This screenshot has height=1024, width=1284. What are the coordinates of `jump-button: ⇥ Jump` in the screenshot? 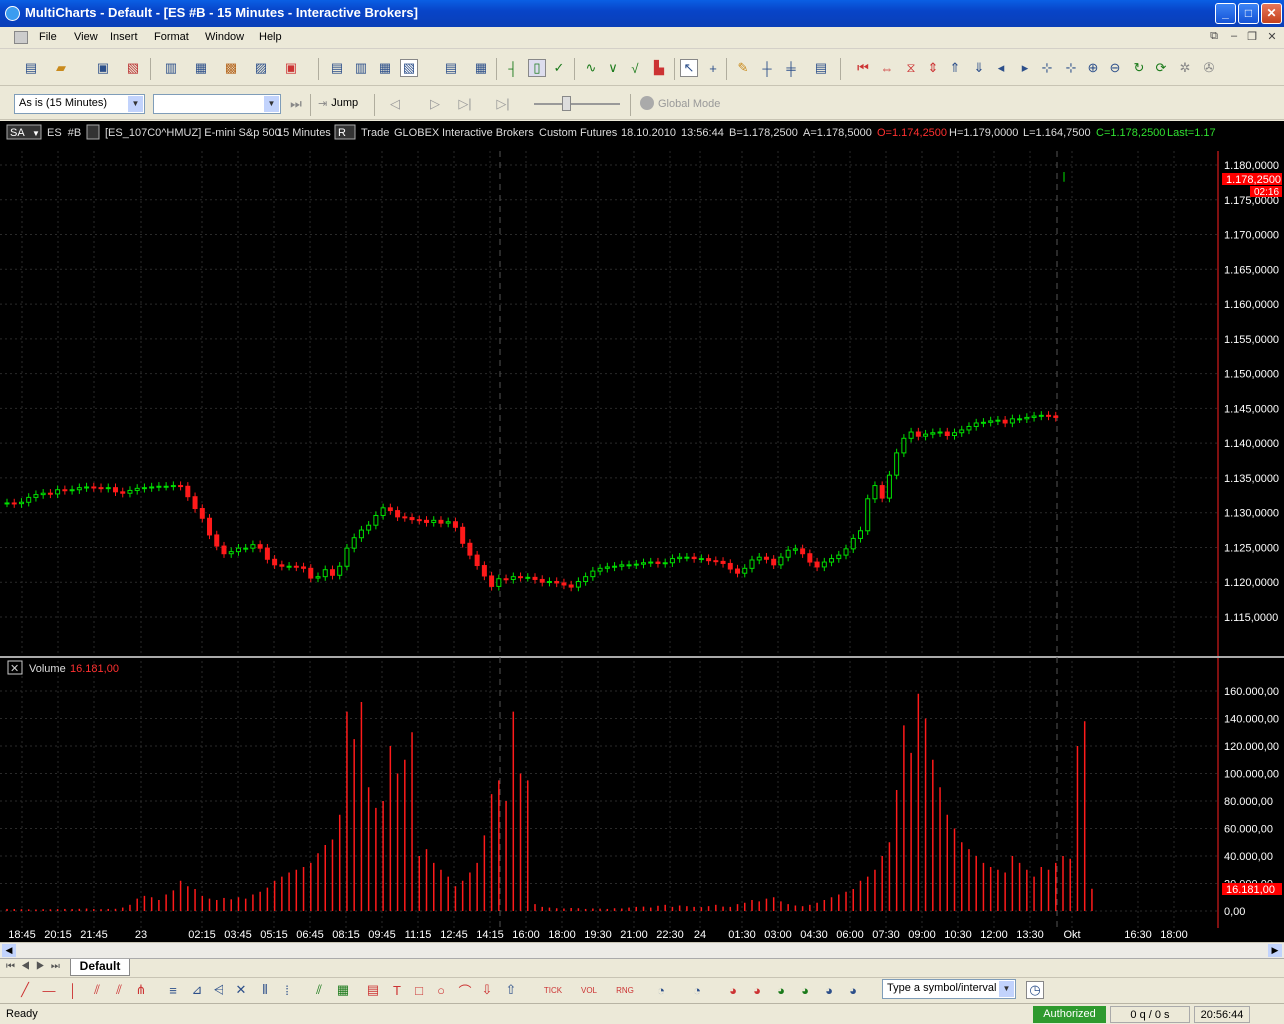 It's located at (338, 103).